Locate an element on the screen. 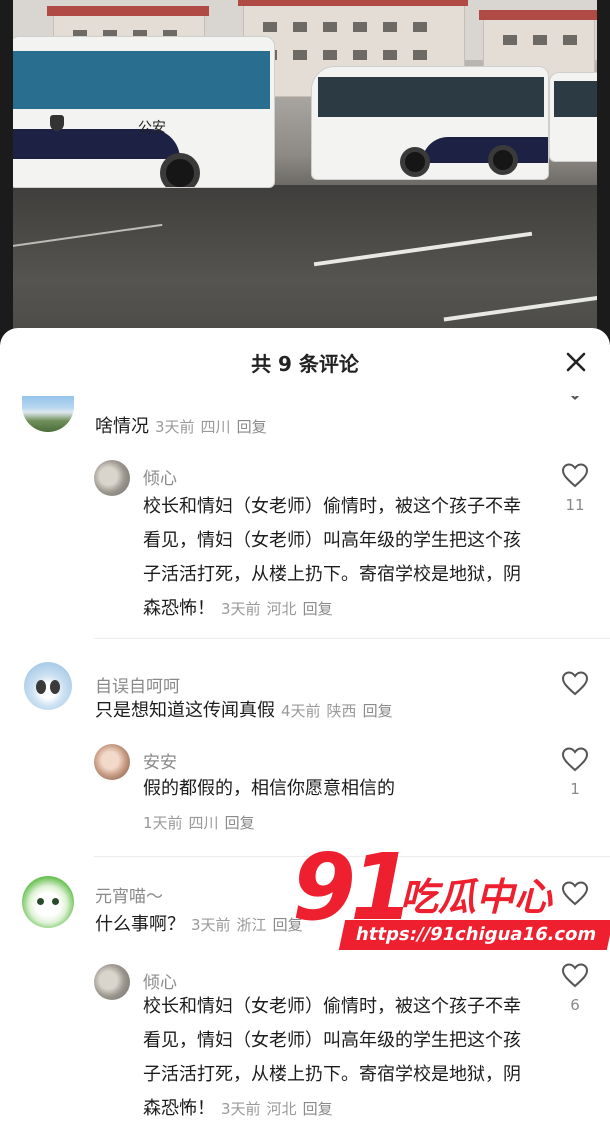  like-button: 6 is located at coordinates (575, 988).